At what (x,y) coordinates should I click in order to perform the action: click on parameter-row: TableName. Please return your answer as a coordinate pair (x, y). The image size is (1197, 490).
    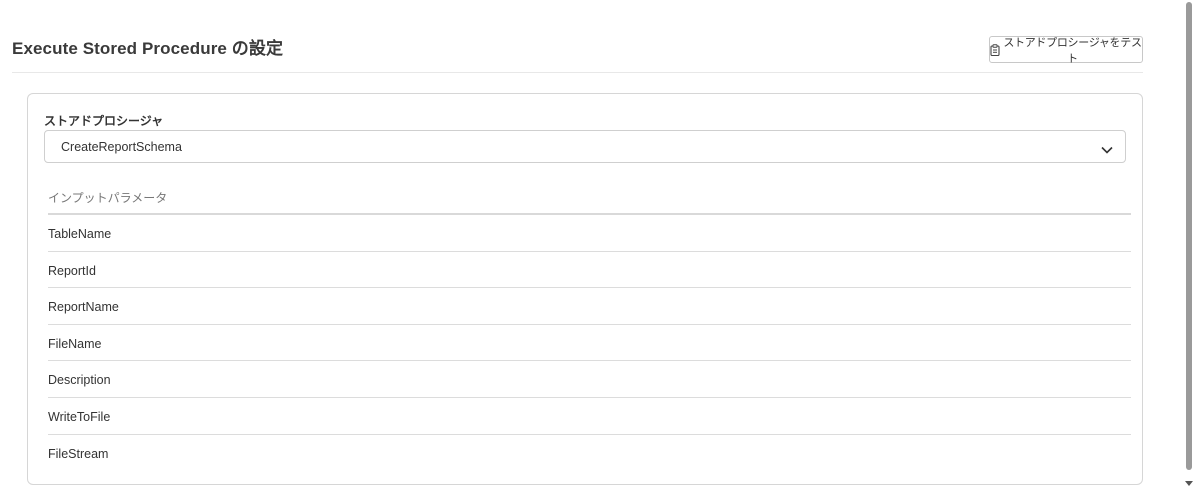
    Looking at the image, I should click on (589, 233).